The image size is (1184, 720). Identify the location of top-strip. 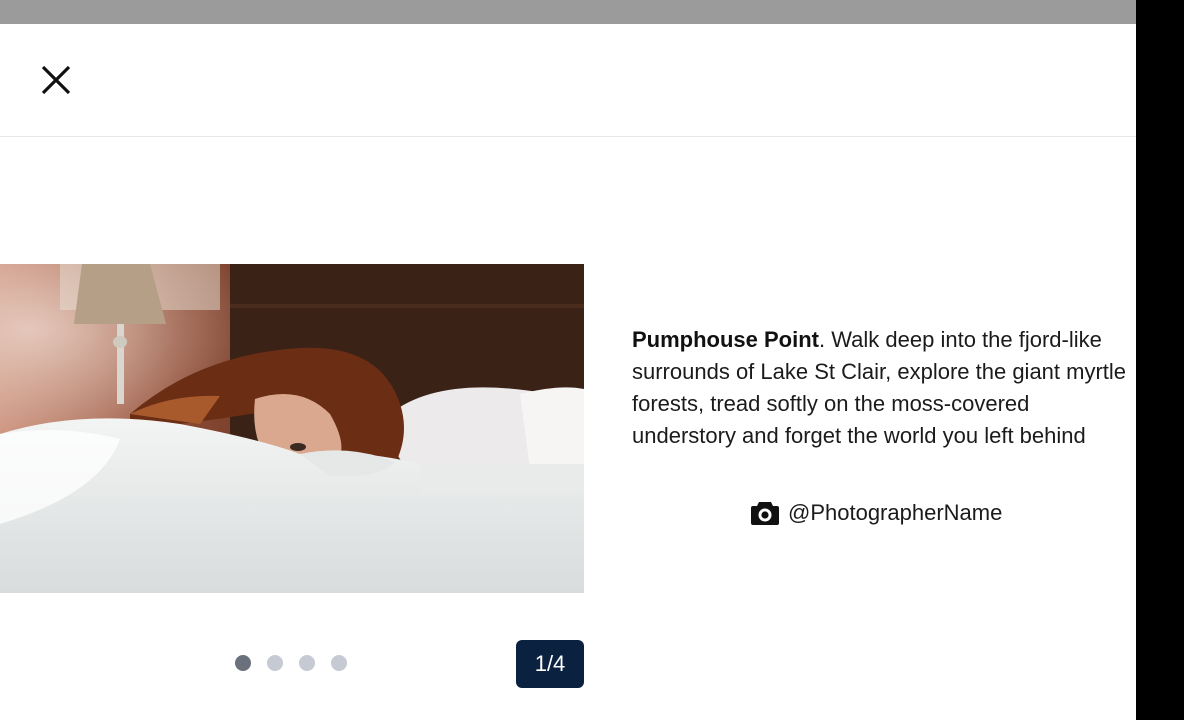
(568, 12).